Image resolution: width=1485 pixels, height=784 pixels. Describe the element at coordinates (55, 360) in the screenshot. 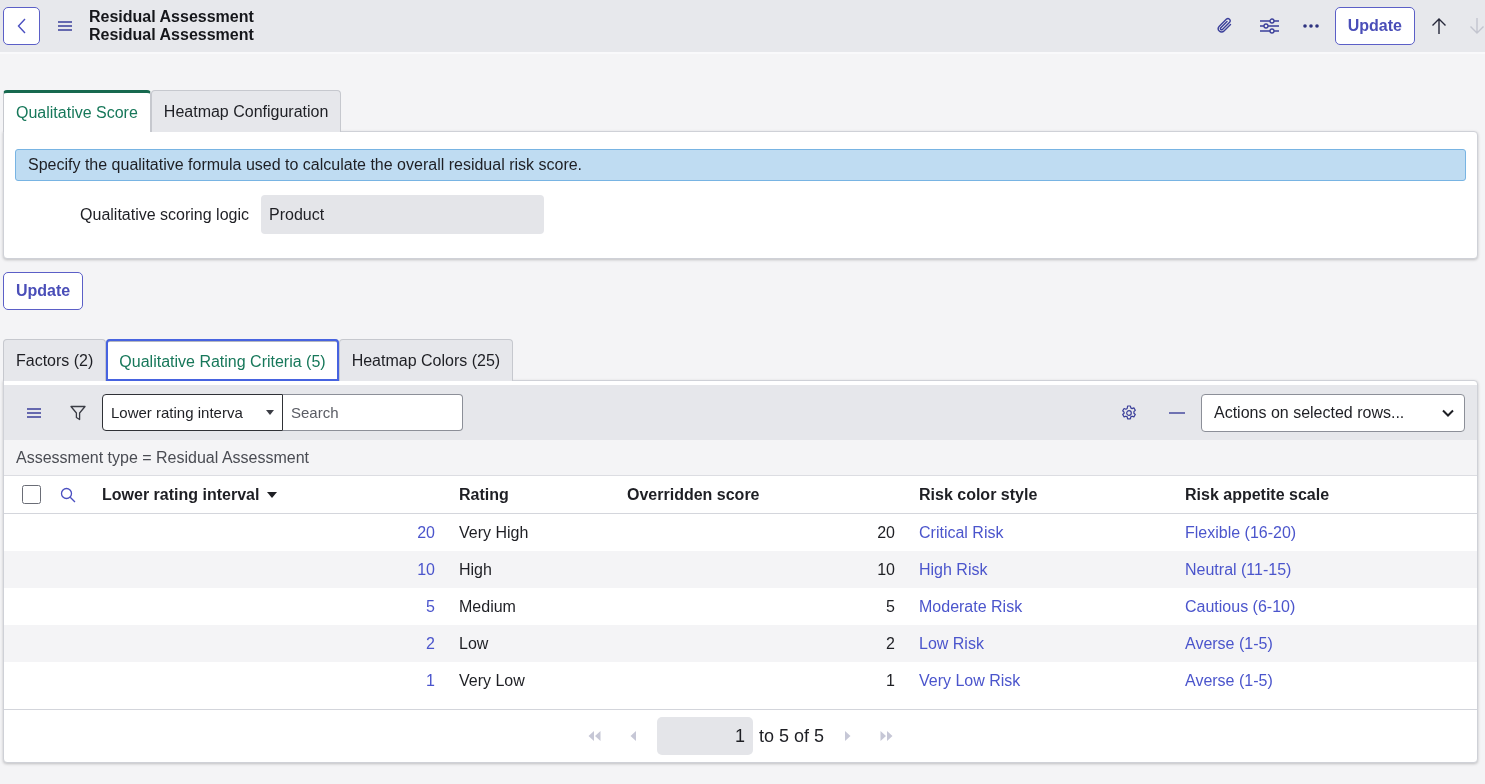

I see `tab: Factors (2)` at that location.